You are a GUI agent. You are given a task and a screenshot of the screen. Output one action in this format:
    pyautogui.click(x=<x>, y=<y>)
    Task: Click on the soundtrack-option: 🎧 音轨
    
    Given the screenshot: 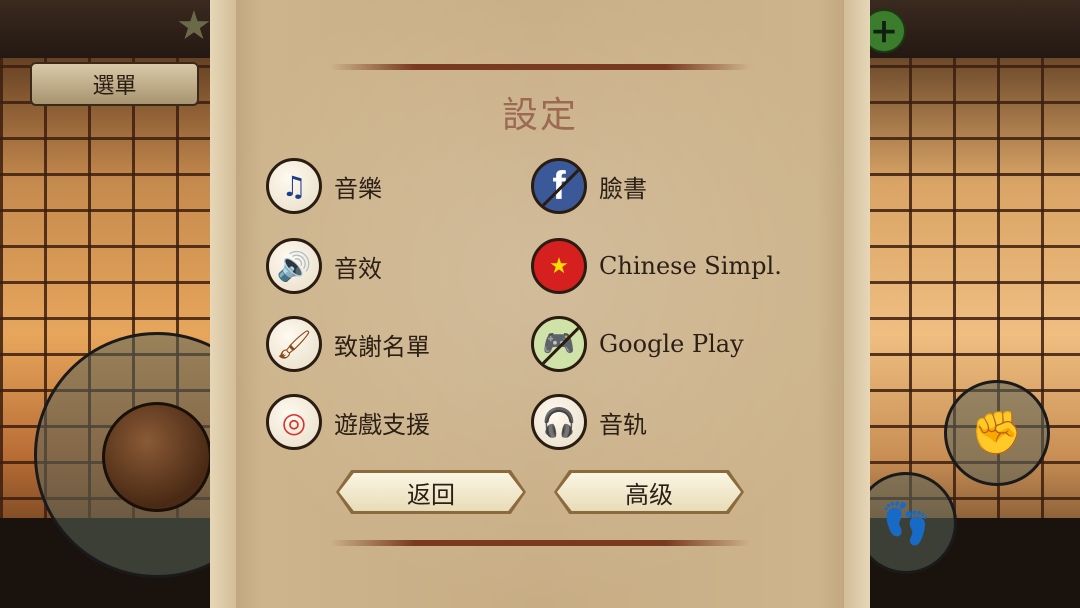 What is the action you would take?
    pyautogui.click(x=589, y=422)
    